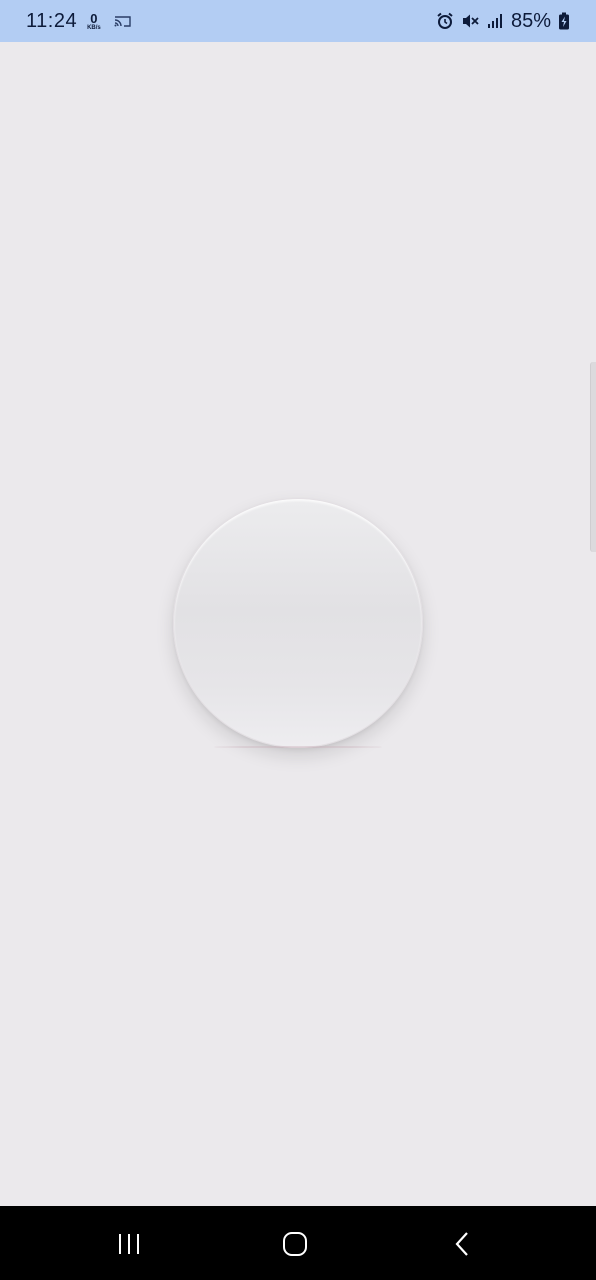 The width and height of the screenshot is (596, 1280). I want to click on home-button, so click(295, 1244).